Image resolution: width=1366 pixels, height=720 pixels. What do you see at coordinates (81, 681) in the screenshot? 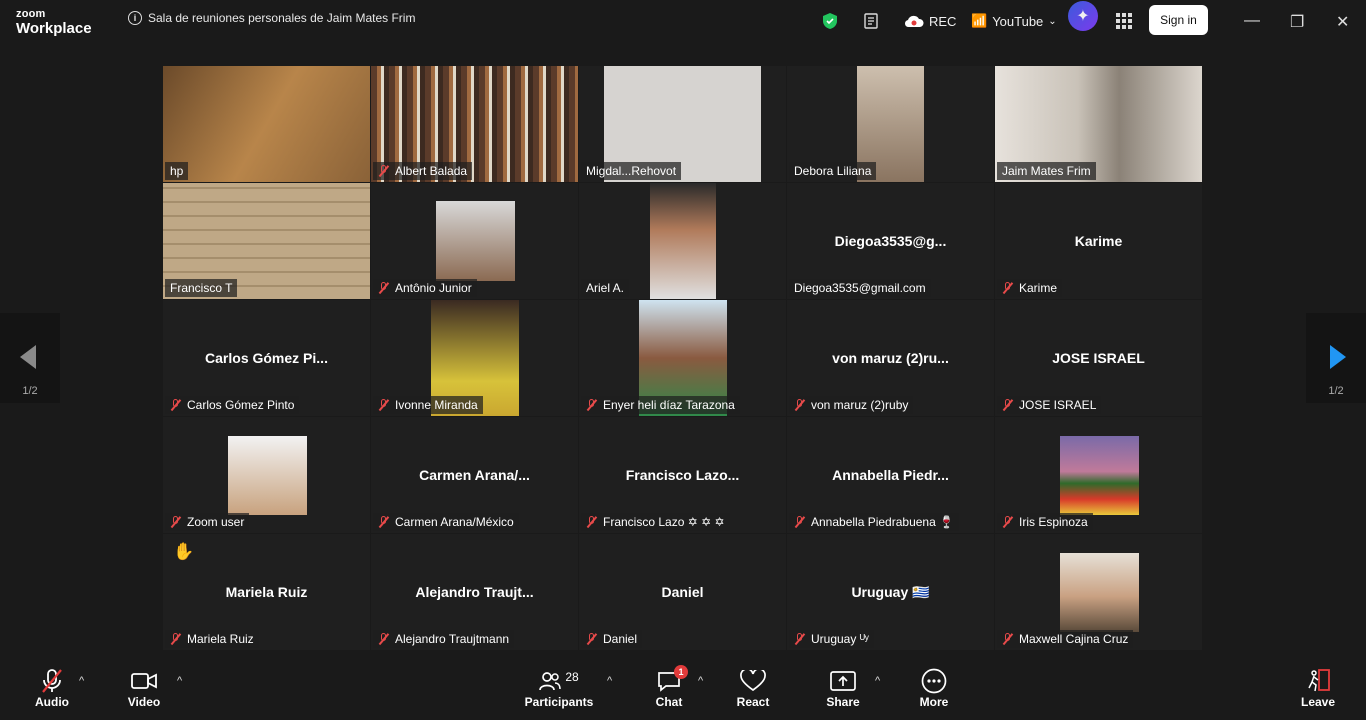
I see `audio-options-caret-icon: ^` at bounding box center [81, 681].